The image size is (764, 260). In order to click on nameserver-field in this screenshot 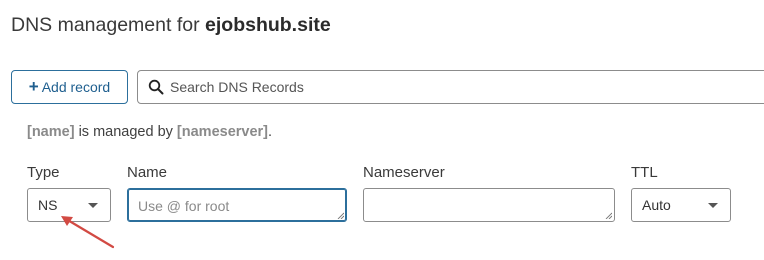, I will do `click(489, 205)`.